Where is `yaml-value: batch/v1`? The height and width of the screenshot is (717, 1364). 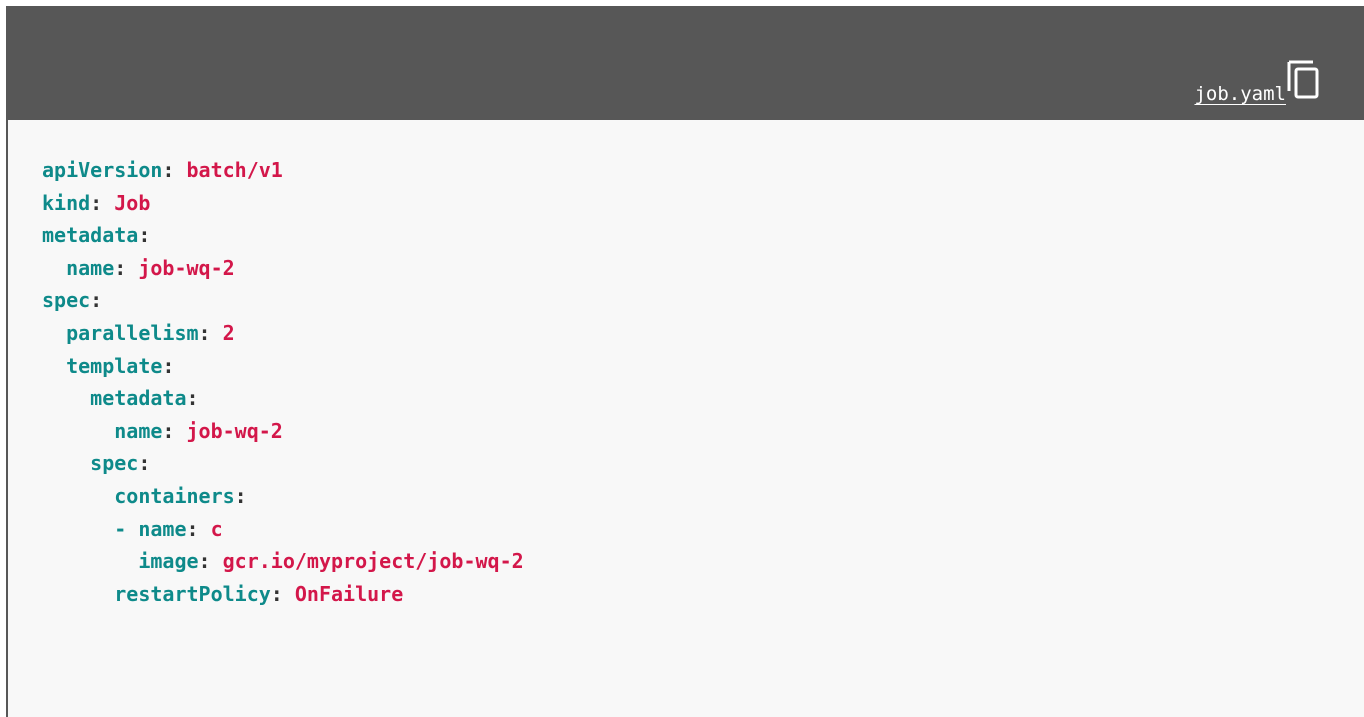 yaml-value: batch/v1 is located at coordinates (228, 170).